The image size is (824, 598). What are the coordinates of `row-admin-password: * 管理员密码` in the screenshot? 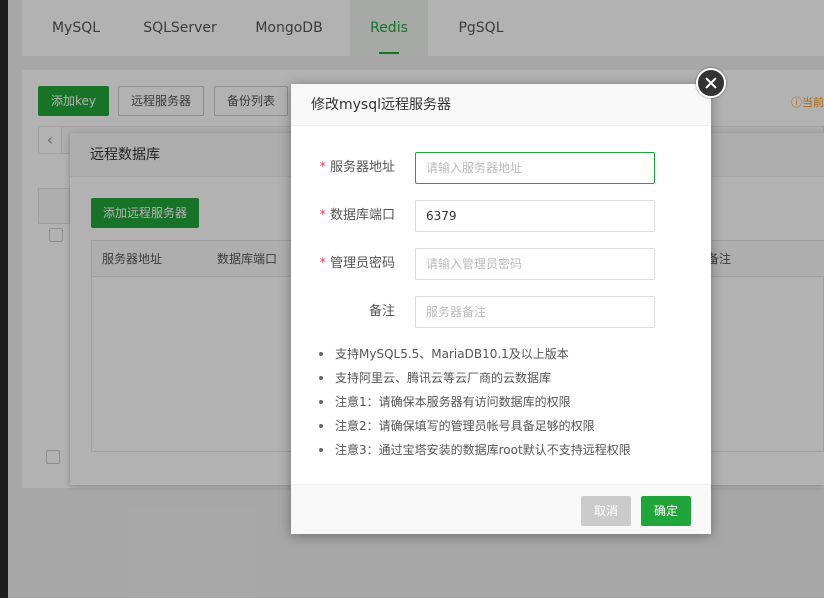 It's located at (501, 264).